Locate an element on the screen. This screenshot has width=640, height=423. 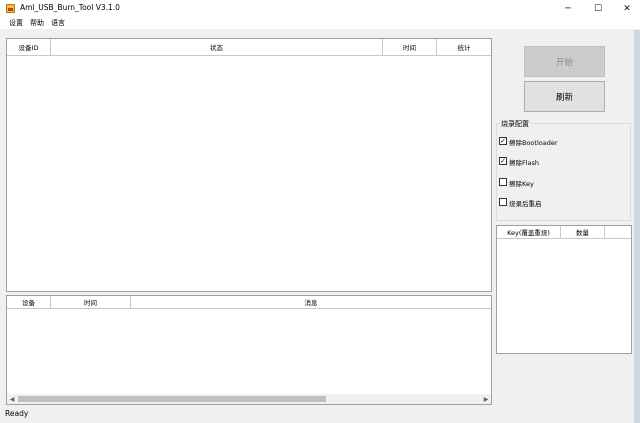
window-title: Aml_USB_Burn_Tool V3.1.0 is located at coordinates (70, 7).